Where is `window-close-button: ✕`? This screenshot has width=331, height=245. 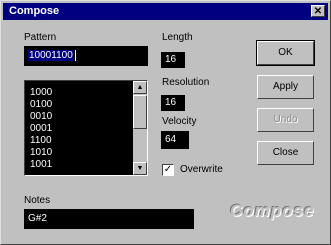
window-close-button: ✕ is located at coordinates (318, 11).